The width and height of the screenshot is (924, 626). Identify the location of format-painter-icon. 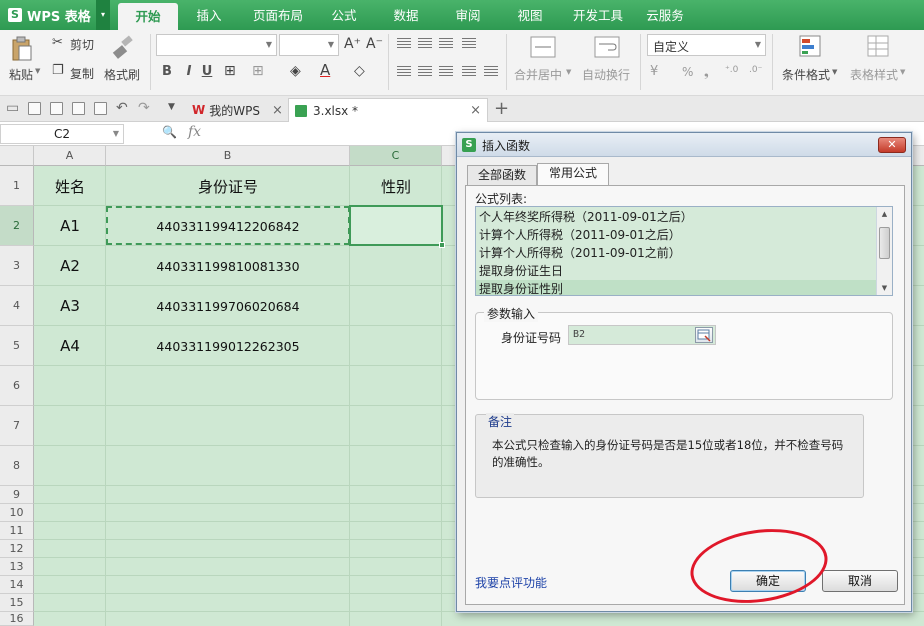
(123, 47).